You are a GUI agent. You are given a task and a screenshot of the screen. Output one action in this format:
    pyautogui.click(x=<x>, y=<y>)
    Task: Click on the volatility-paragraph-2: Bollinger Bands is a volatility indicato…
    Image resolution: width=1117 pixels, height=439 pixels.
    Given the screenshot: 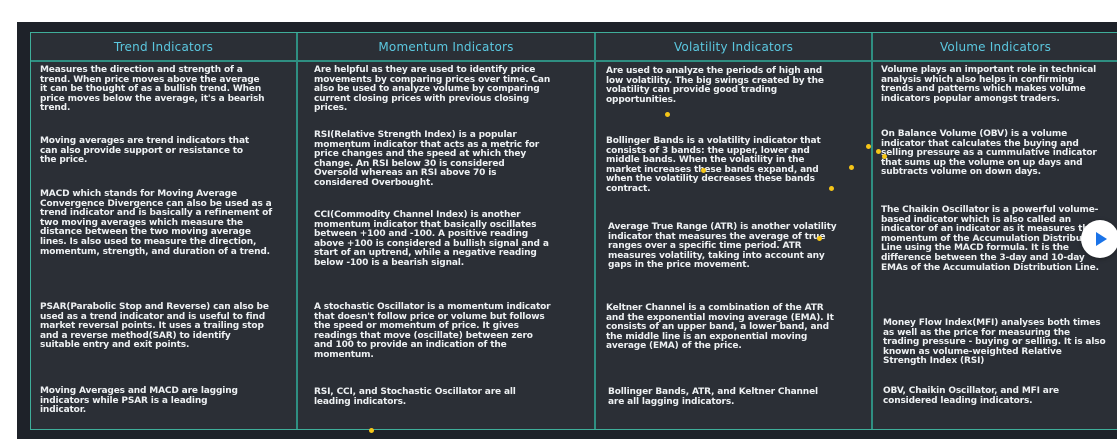 What is the action you would take?
    pyautogui.click(x=713, y=165)
    